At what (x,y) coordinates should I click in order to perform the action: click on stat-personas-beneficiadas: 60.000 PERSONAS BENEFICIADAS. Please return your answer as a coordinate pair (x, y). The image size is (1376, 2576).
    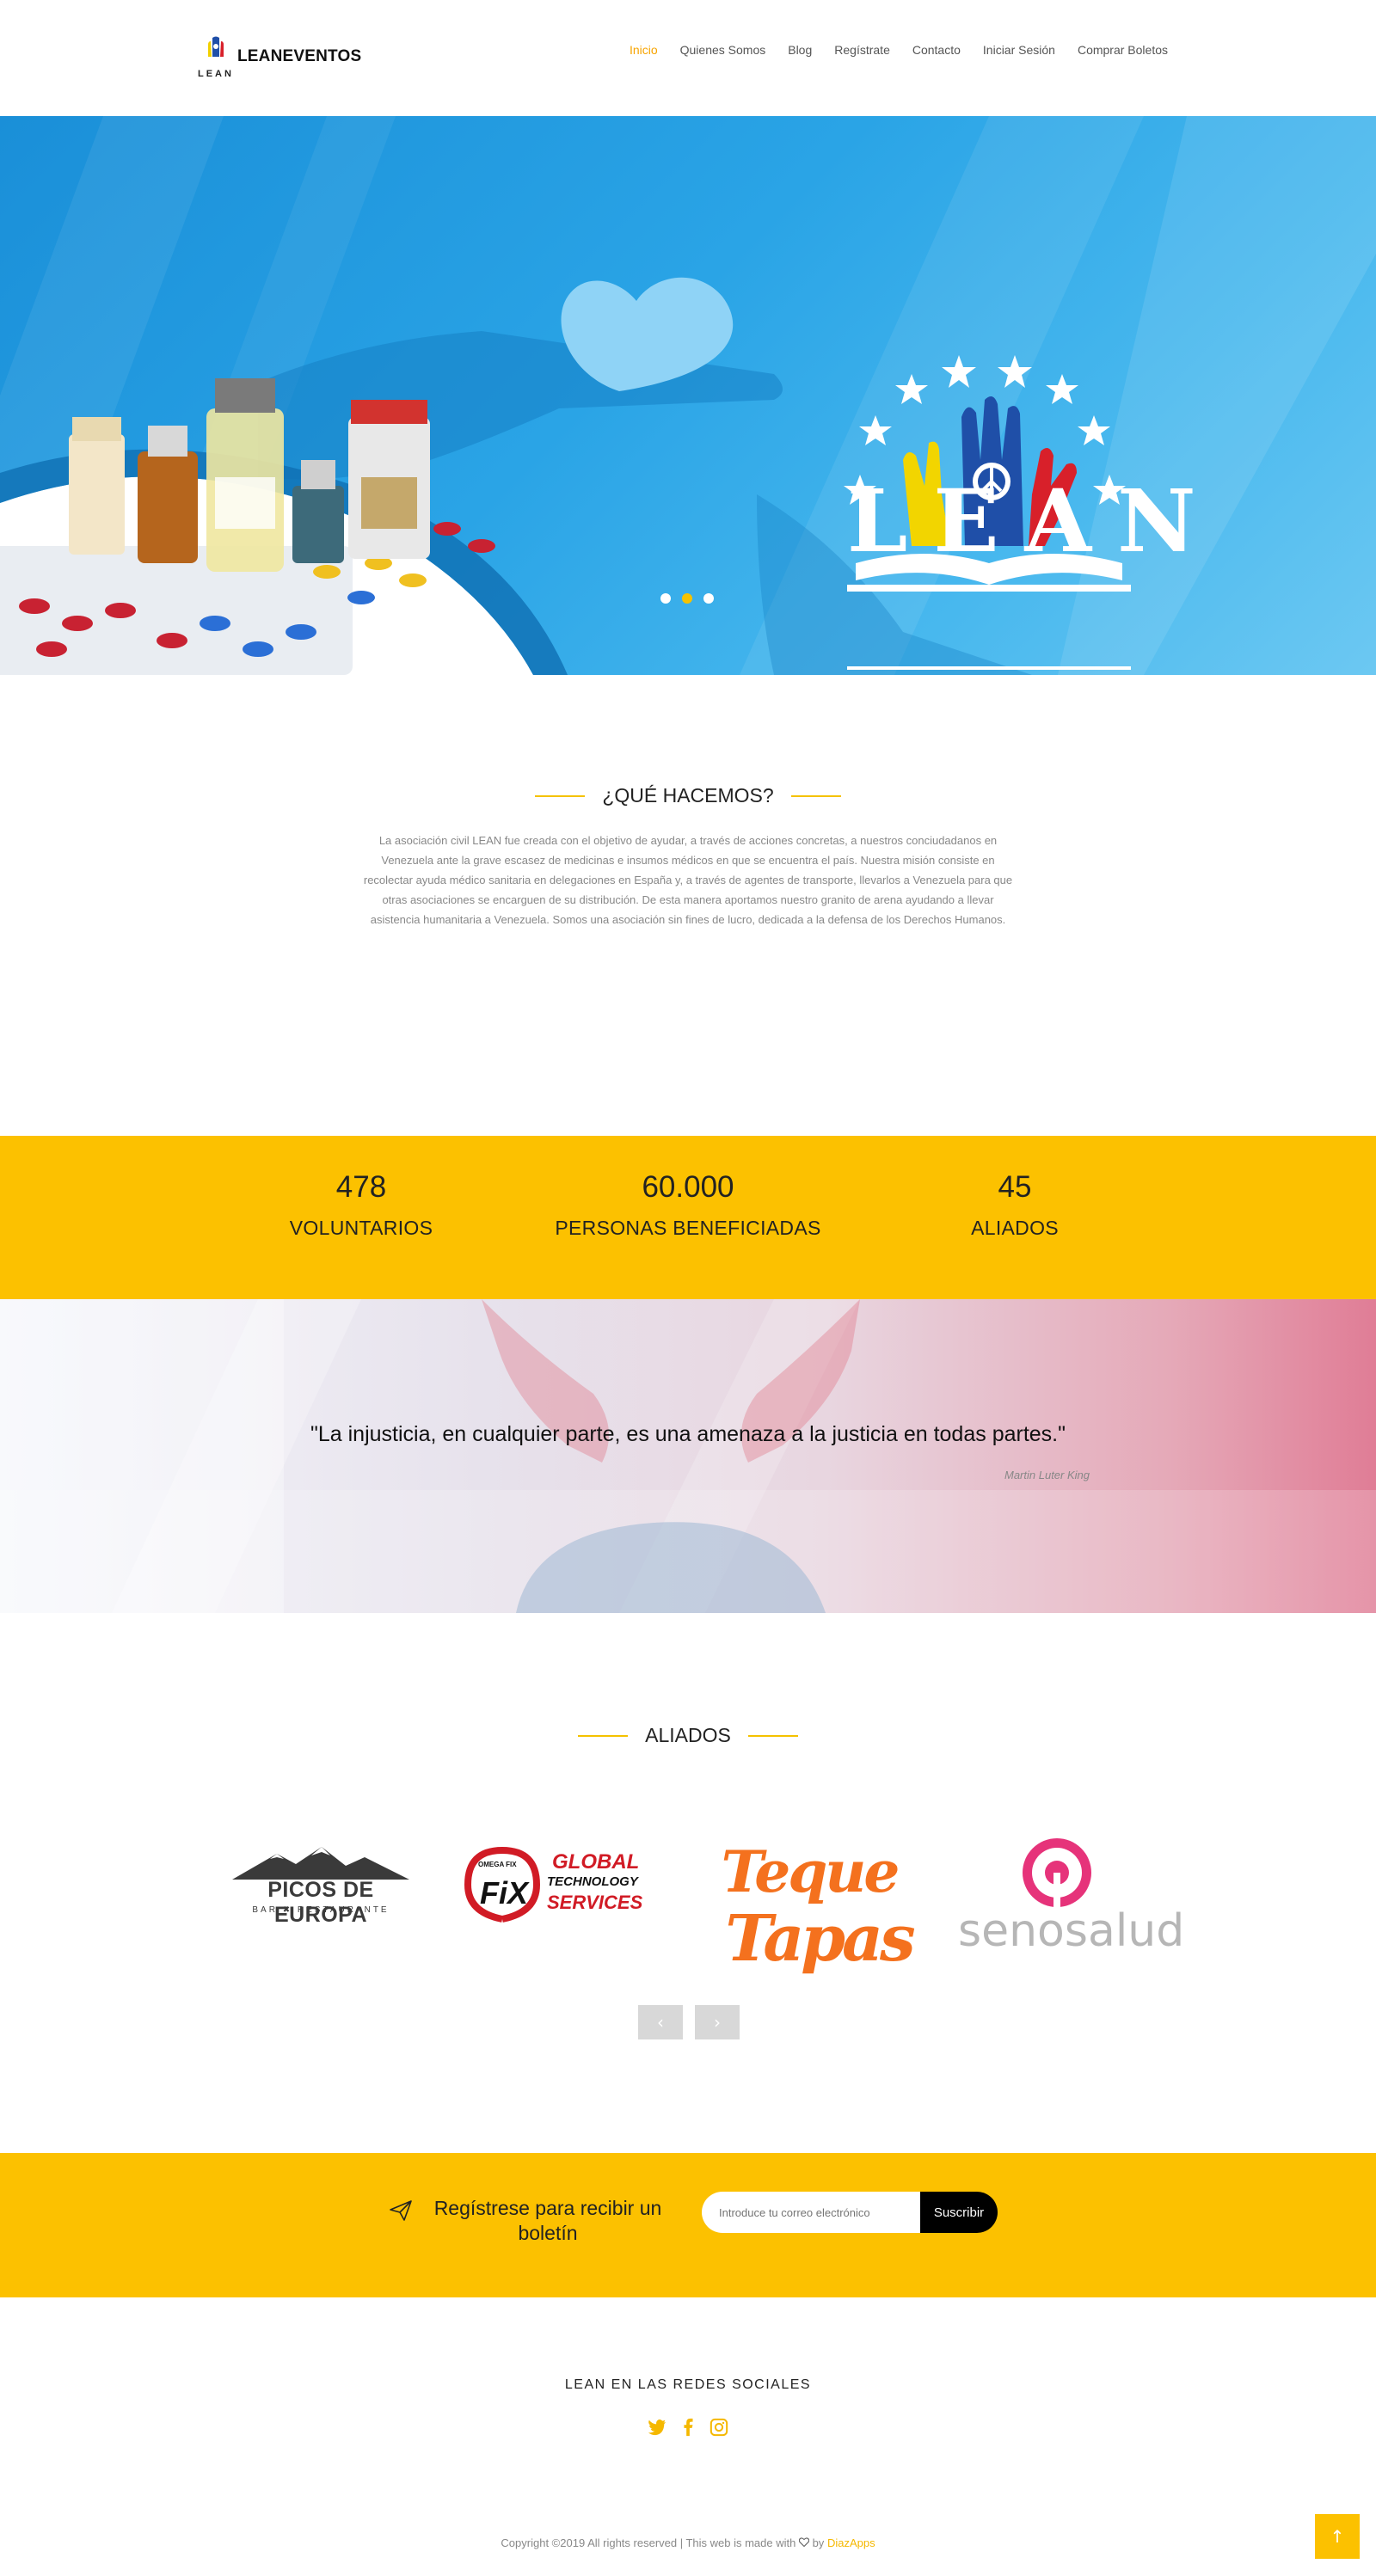
    Looking at the image, I should click on (688, 1204).